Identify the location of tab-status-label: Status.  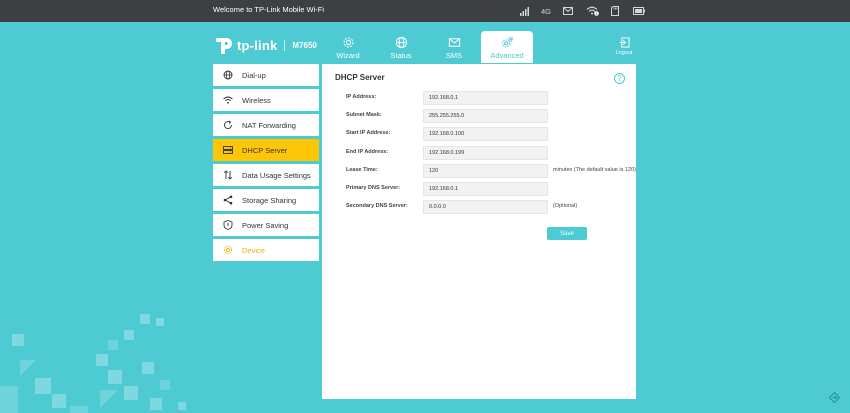
(401, 55).